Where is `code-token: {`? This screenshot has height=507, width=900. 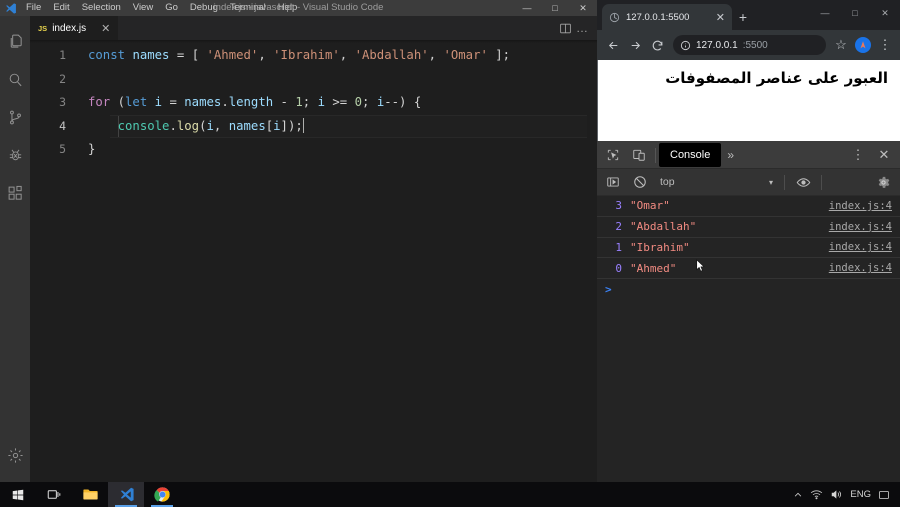 code-token: { is located at coordinates (417, 102).